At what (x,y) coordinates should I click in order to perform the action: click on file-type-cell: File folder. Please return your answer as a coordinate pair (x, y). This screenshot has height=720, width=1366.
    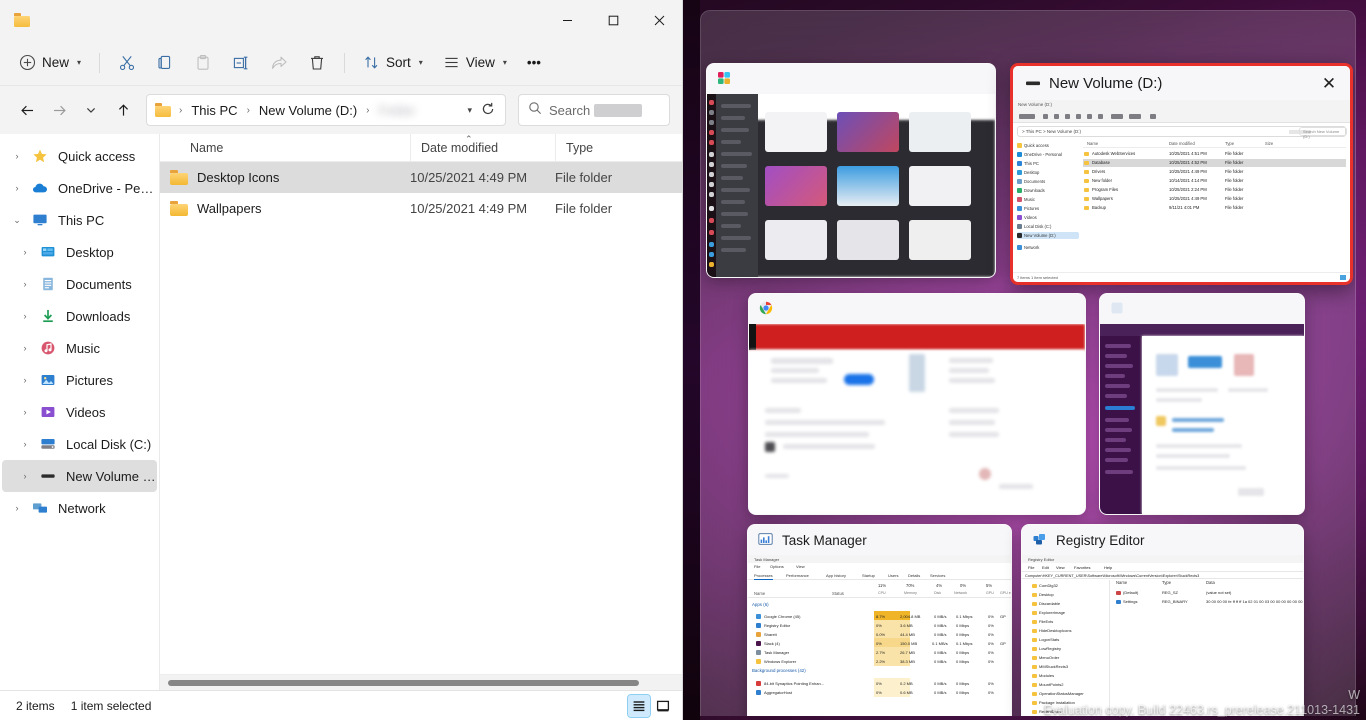
    Looking at the image, I should click on (584, 208).